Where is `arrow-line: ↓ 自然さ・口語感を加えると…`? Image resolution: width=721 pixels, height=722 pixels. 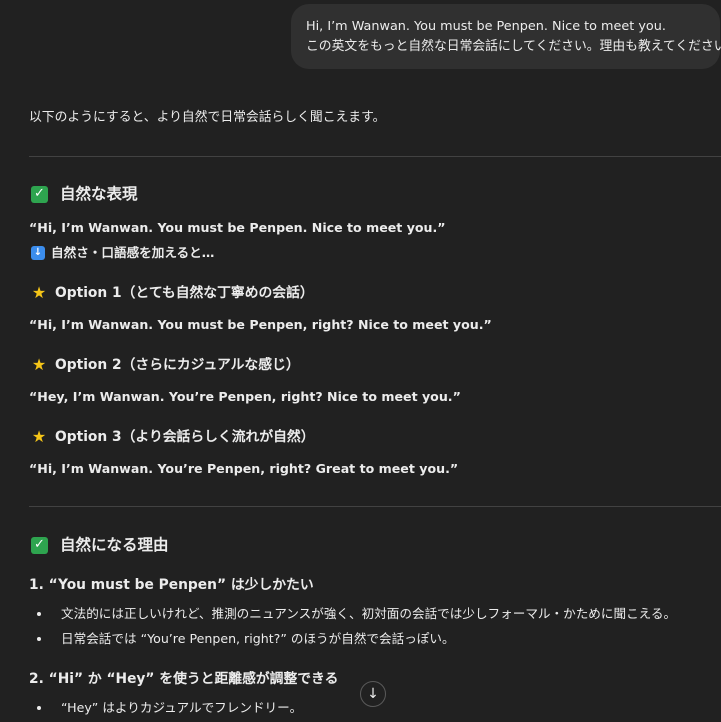
arrow-line: ↓ 自然さ・口語感を加えると… is located at coordinates (122, 253).